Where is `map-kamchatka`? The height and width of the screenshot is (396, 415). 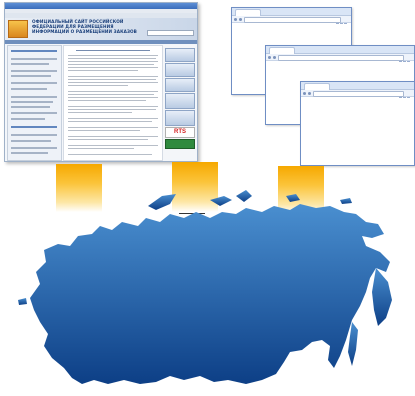
map-kamchatka is located at coordinates (382, 297).